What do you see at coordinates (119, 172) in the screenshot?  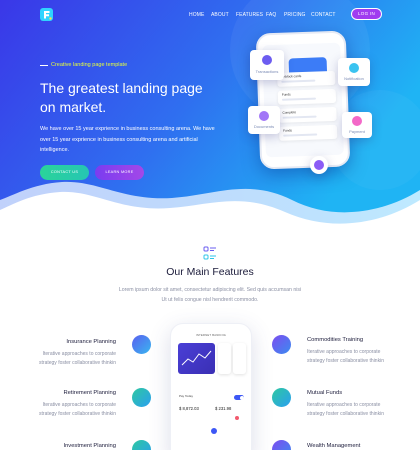 I see `learn-more-button: LEARN MORE` at bounding box center [119, 172].